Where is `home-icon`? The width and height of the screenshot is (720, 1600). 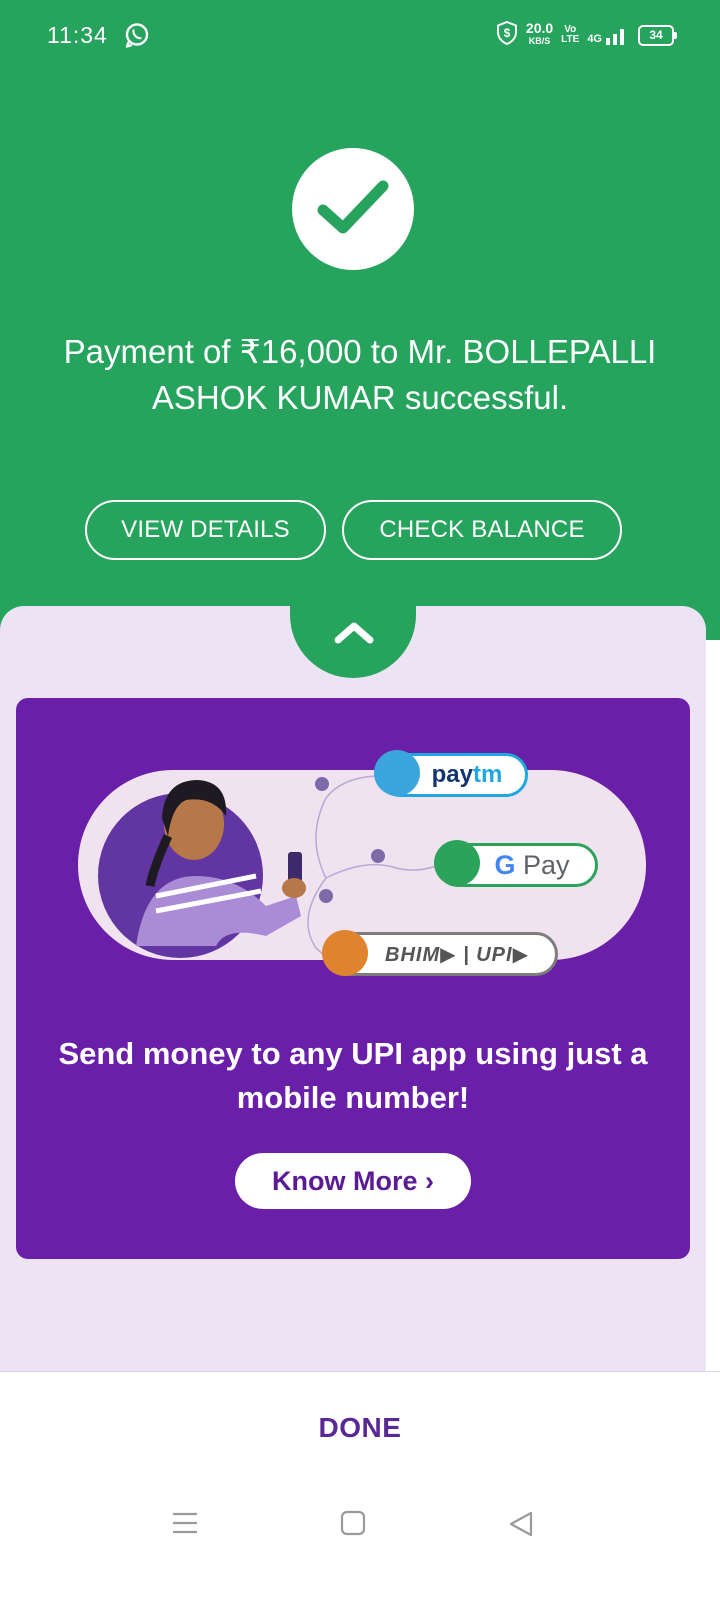
home-icon is located at coordinates (353, 1525).